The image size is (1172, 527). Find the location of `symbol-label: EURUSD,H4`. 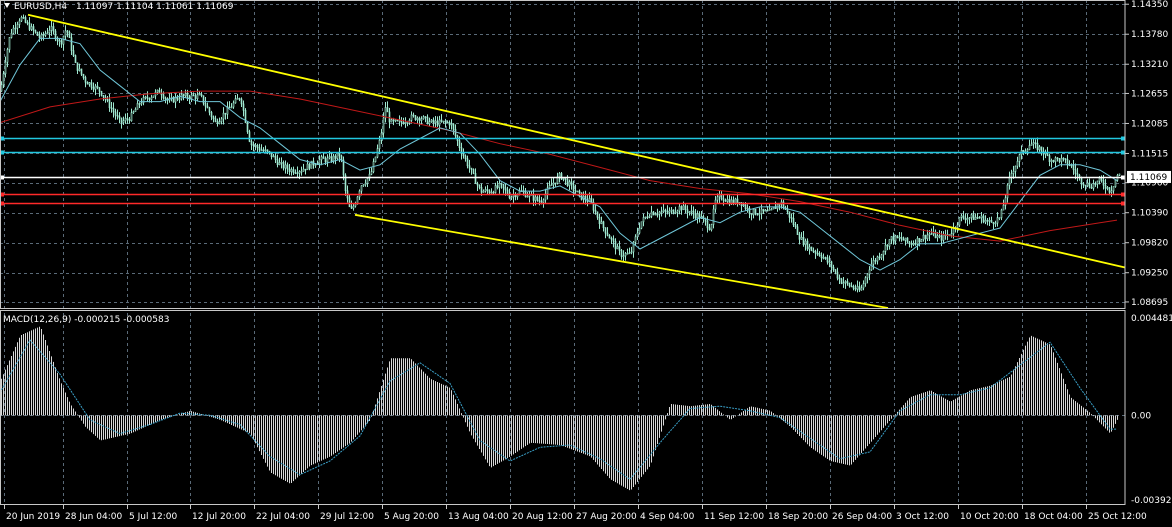

symbol-label: EURUSD,H4 is located at coordinates (40, 7).